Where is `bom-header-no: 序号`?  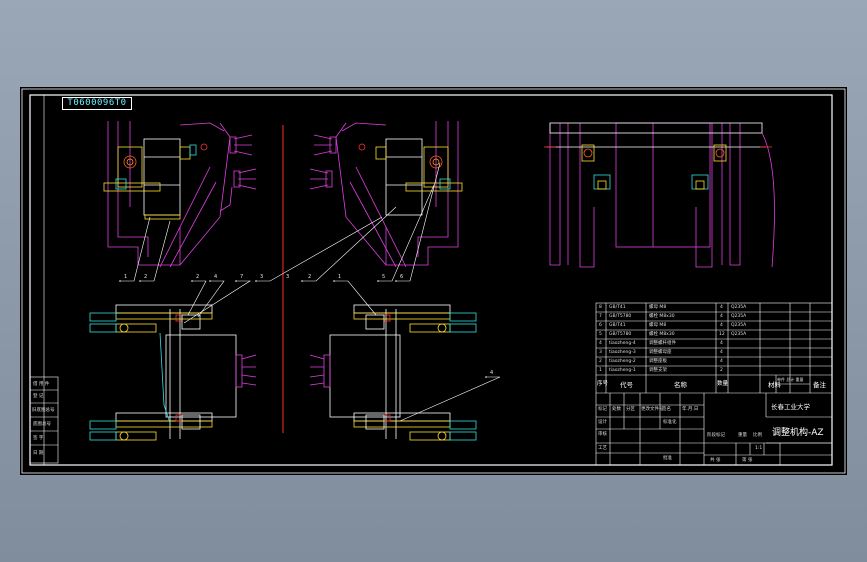
bom-header-no: 序号 is located at coordinates (603, 384).